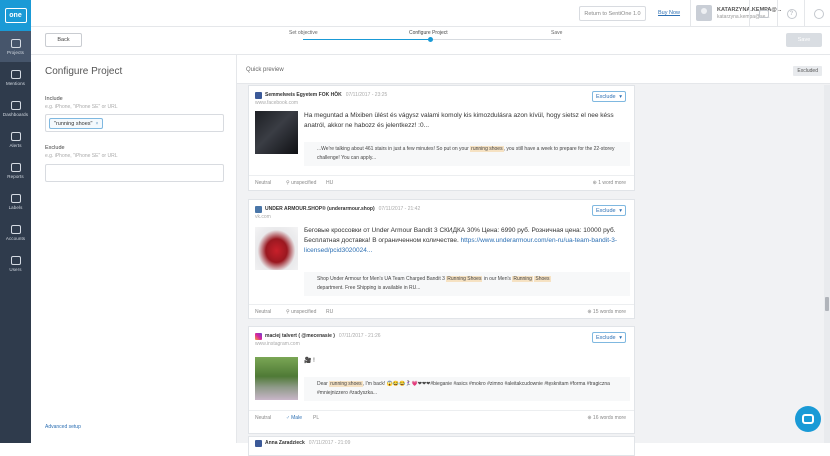  What do you see at coordinates (441, 182) in the screenshot?
I see `card-footer: Neutral ⚲ unspecified HU ⊕ 1 word more` at bounding box center [441, 182].